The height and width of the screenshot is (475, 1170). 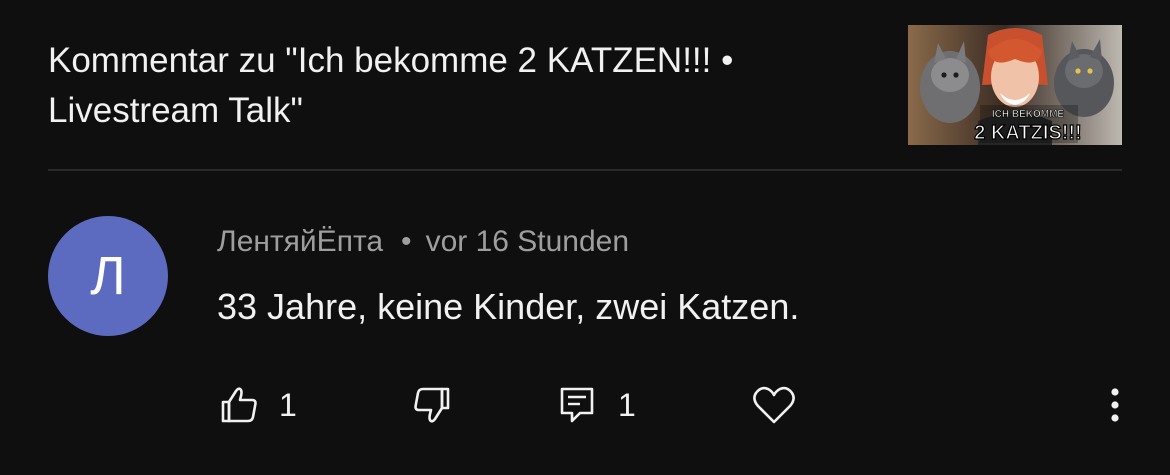 What do you see at coordinates (627, 404) in the screenshot?
I see `reply-count: 1` at bounding box center [627, 404].